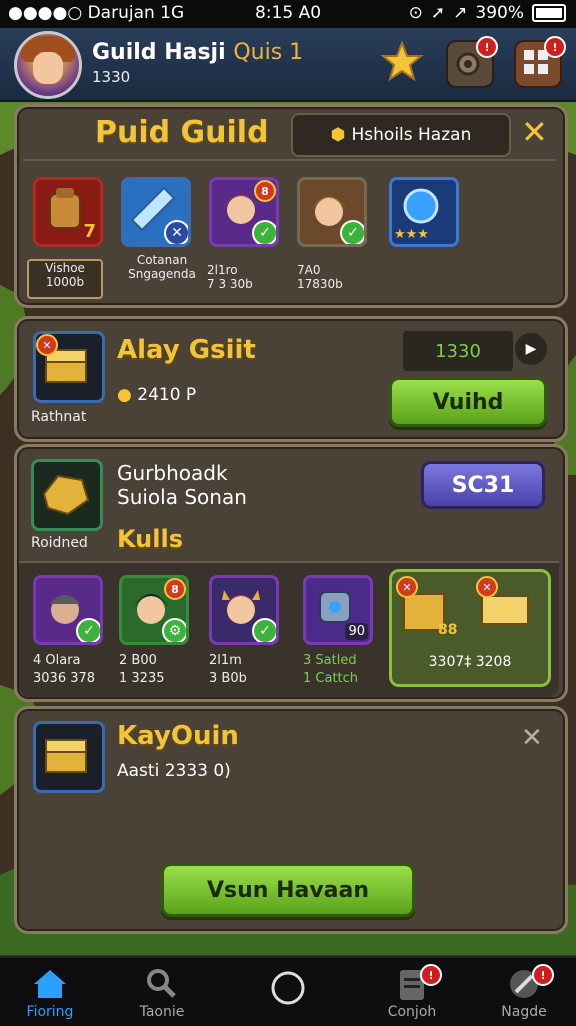 This screenshot has height=1026, width=576. What do you see at coordinates (472, 62) in the screenshot?
I see `settings-gear-icon: !` at bounding box center [472, 62].